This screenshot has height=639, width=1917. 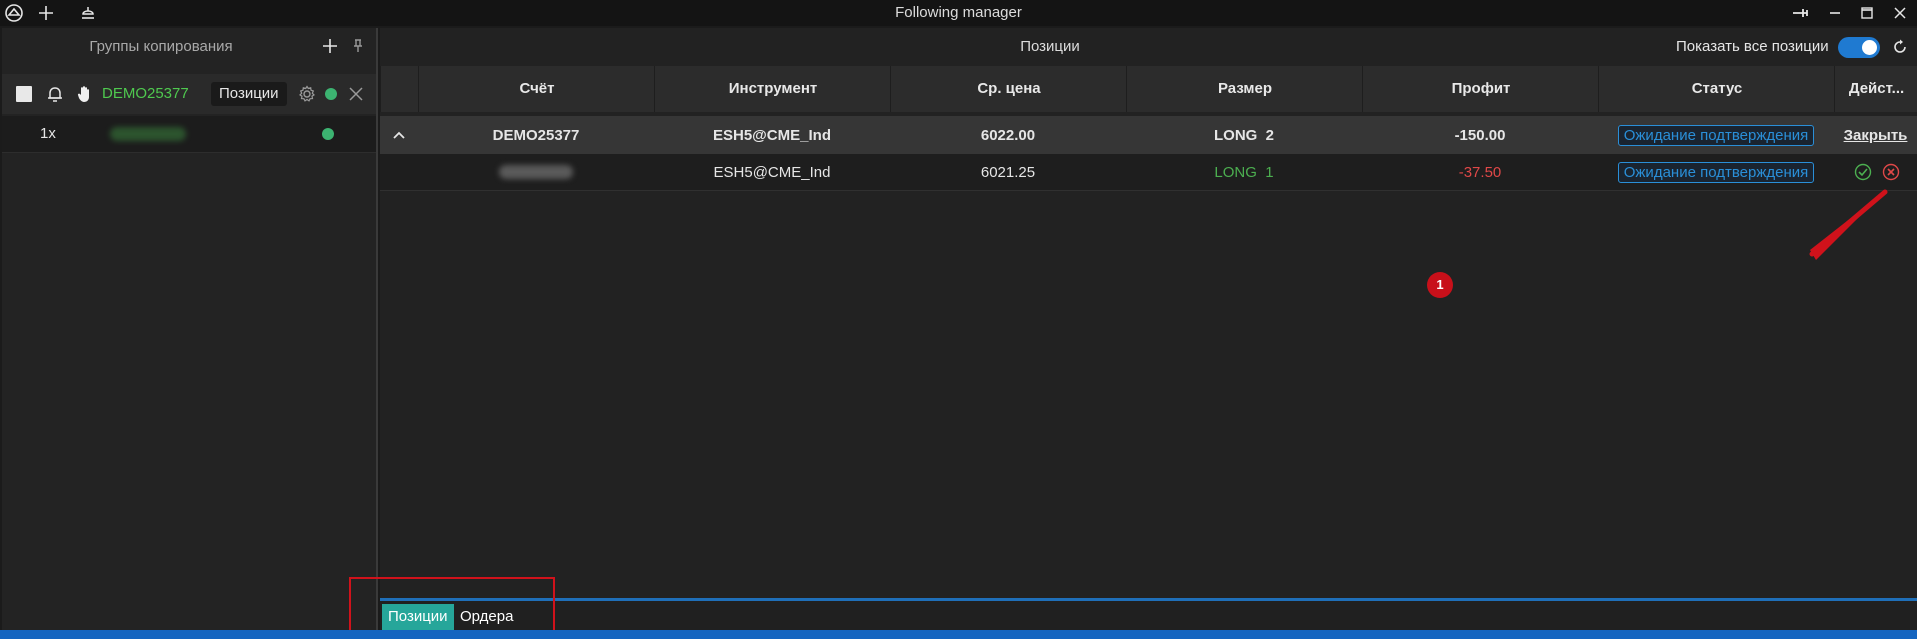 I want to click on follower-online-indicator, so click(x=328, y=134).